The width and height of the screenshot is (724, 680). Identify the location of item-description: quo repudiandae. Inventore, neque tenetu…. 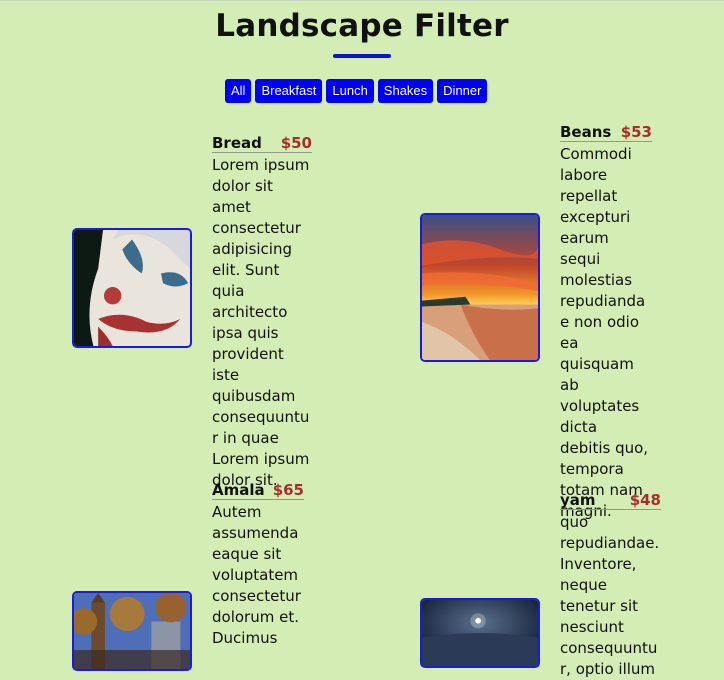
(610, 595).